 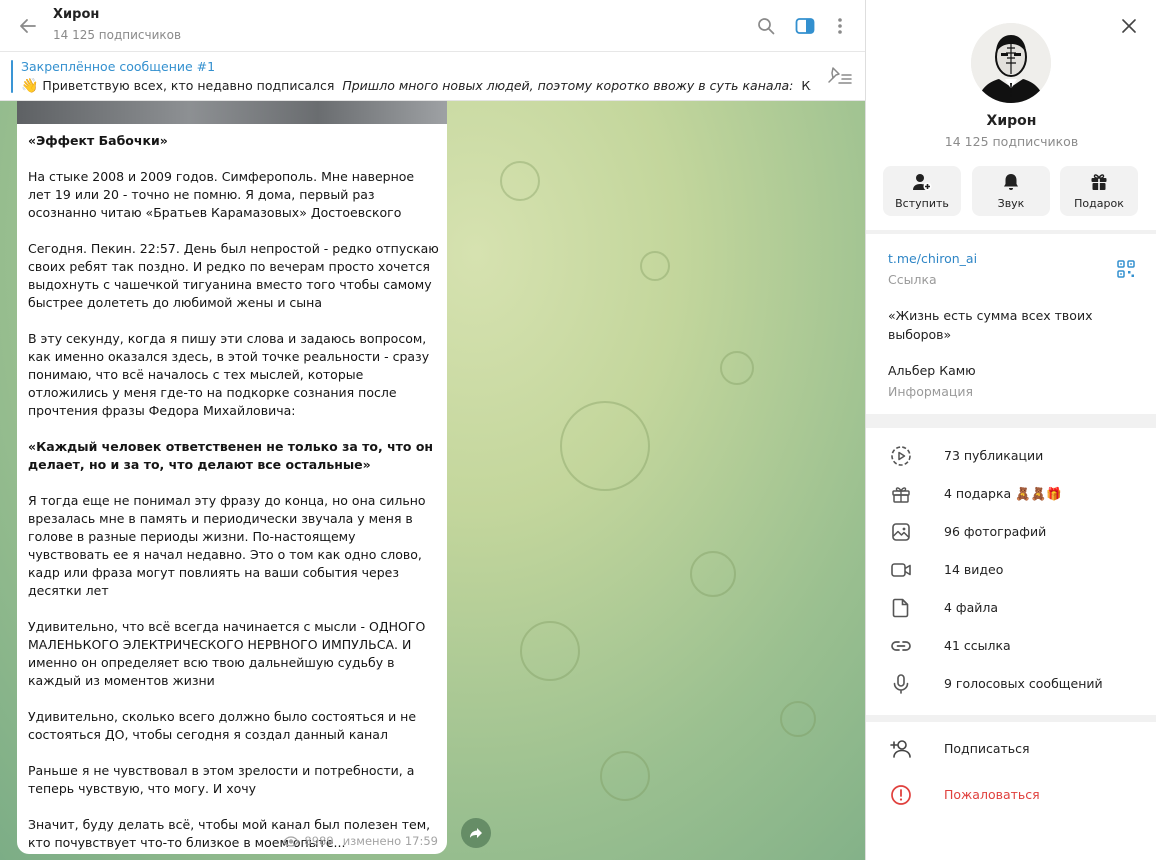 I want to click on video-icon, so click(x=901, y=570).